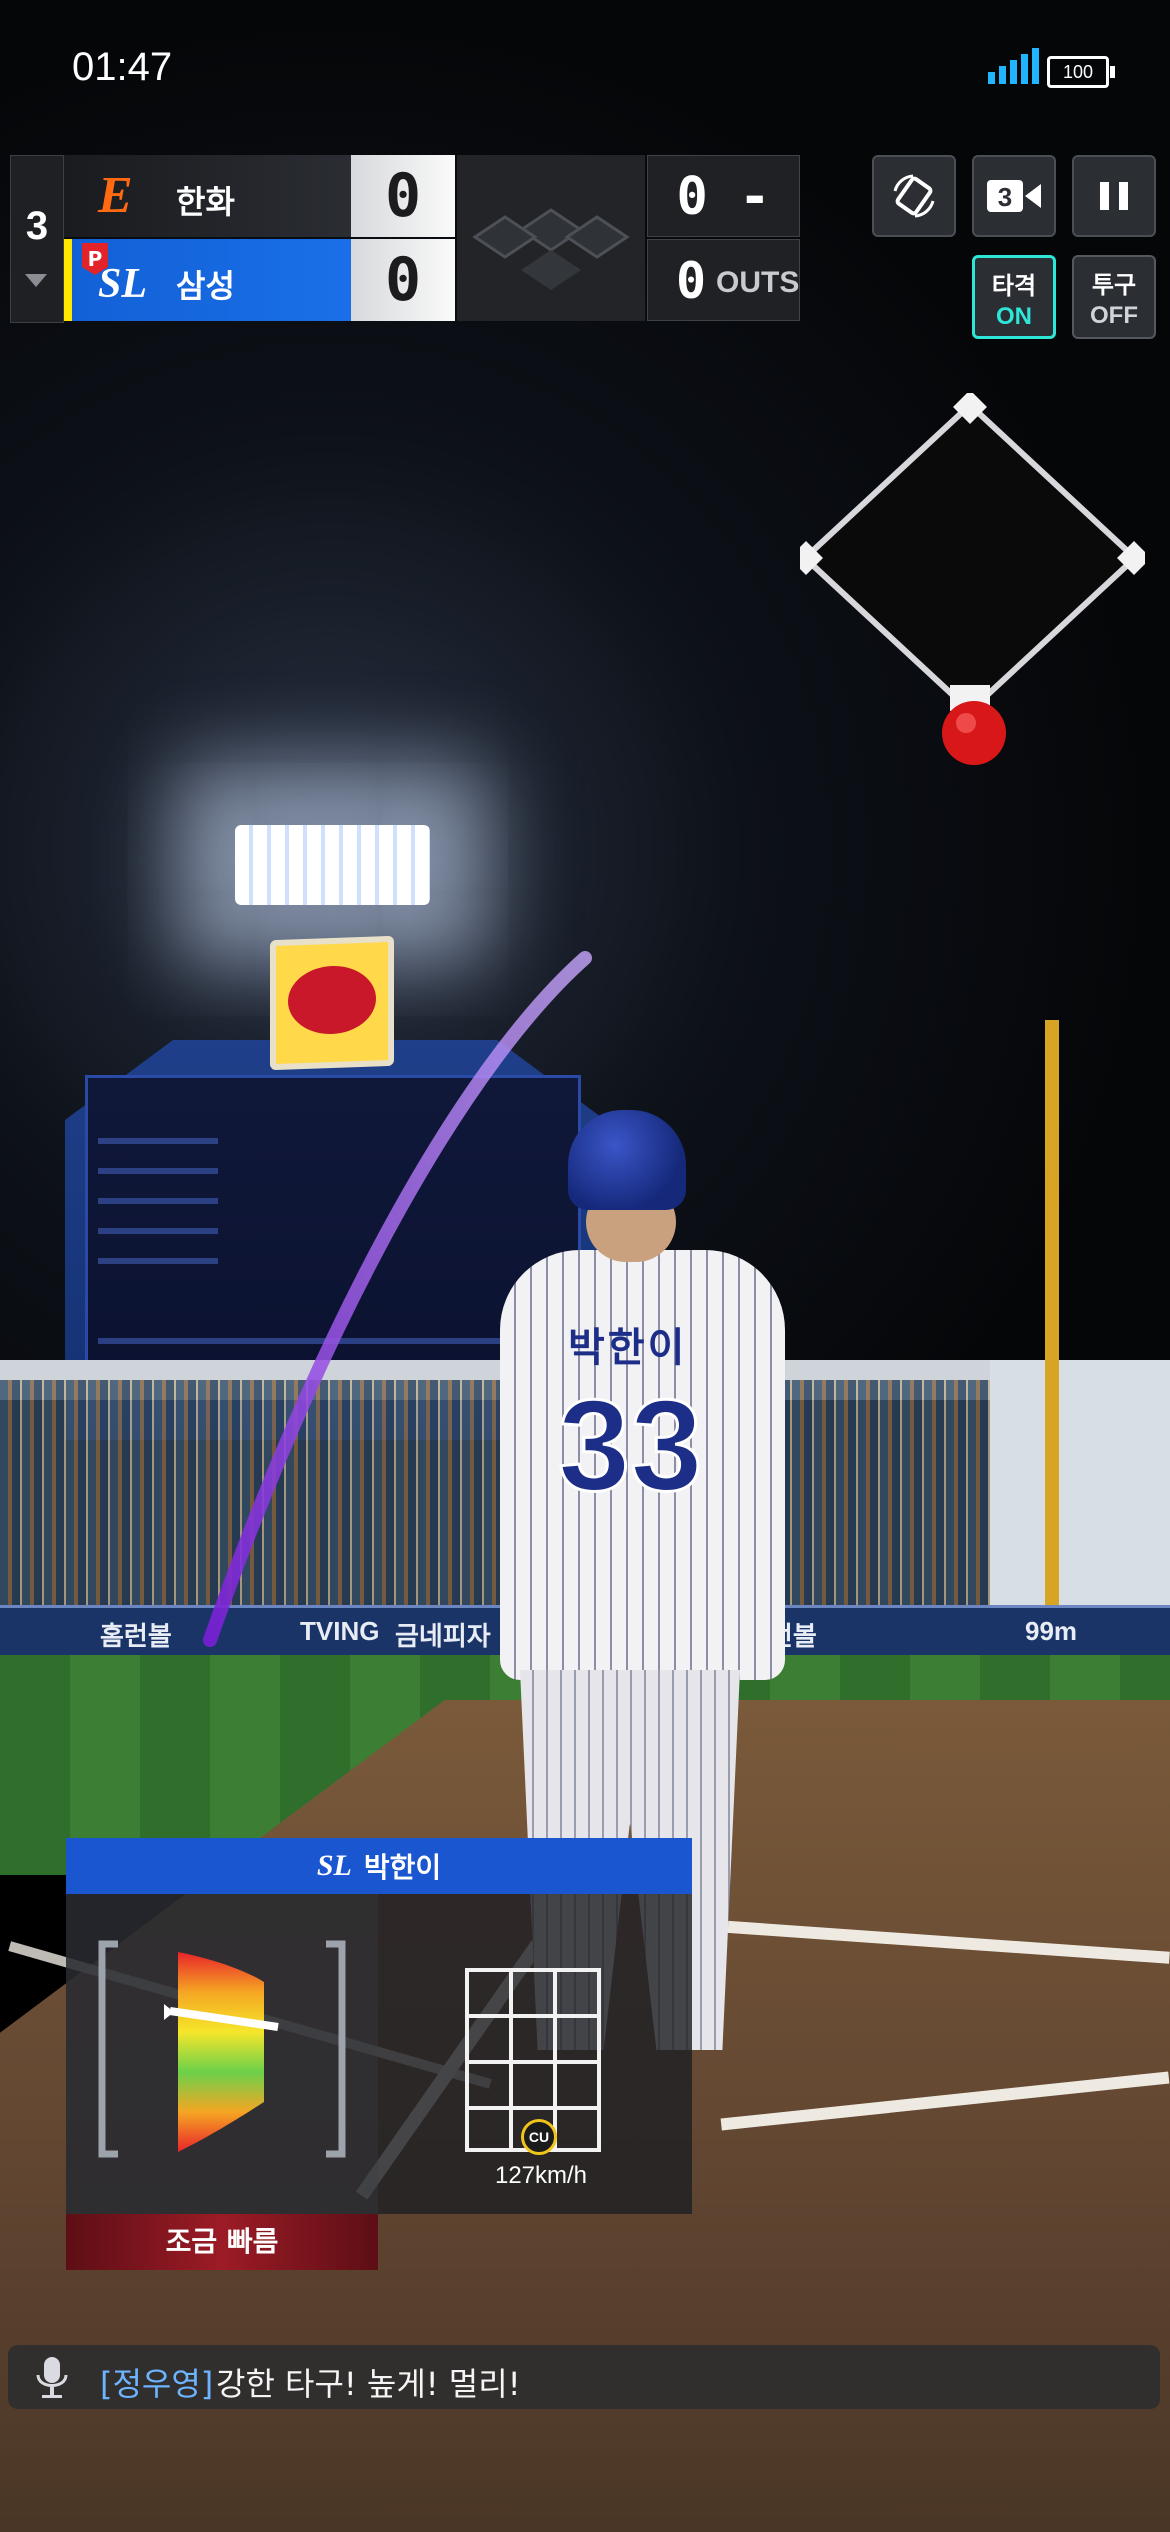 The width and height of the screenshot is (1170, 2532). What do you see at coordinates (37, 226) in the screenshot?
I see `inning-number: 3` at bounding box center [37, 226].